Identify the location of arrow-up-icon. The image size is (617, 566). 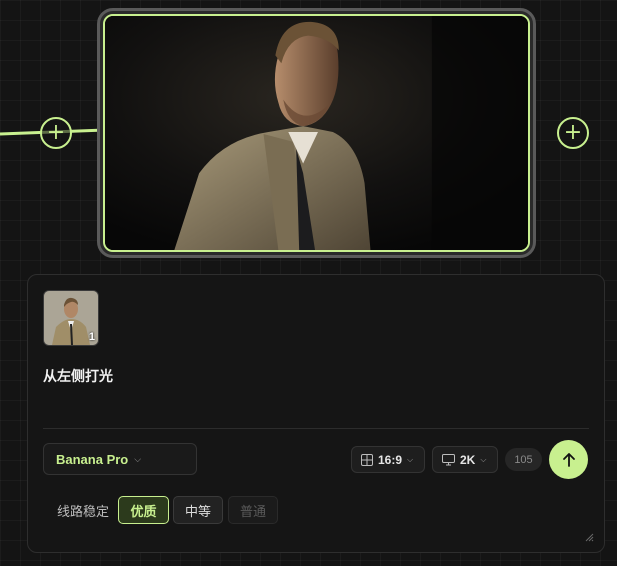
(568, 459).